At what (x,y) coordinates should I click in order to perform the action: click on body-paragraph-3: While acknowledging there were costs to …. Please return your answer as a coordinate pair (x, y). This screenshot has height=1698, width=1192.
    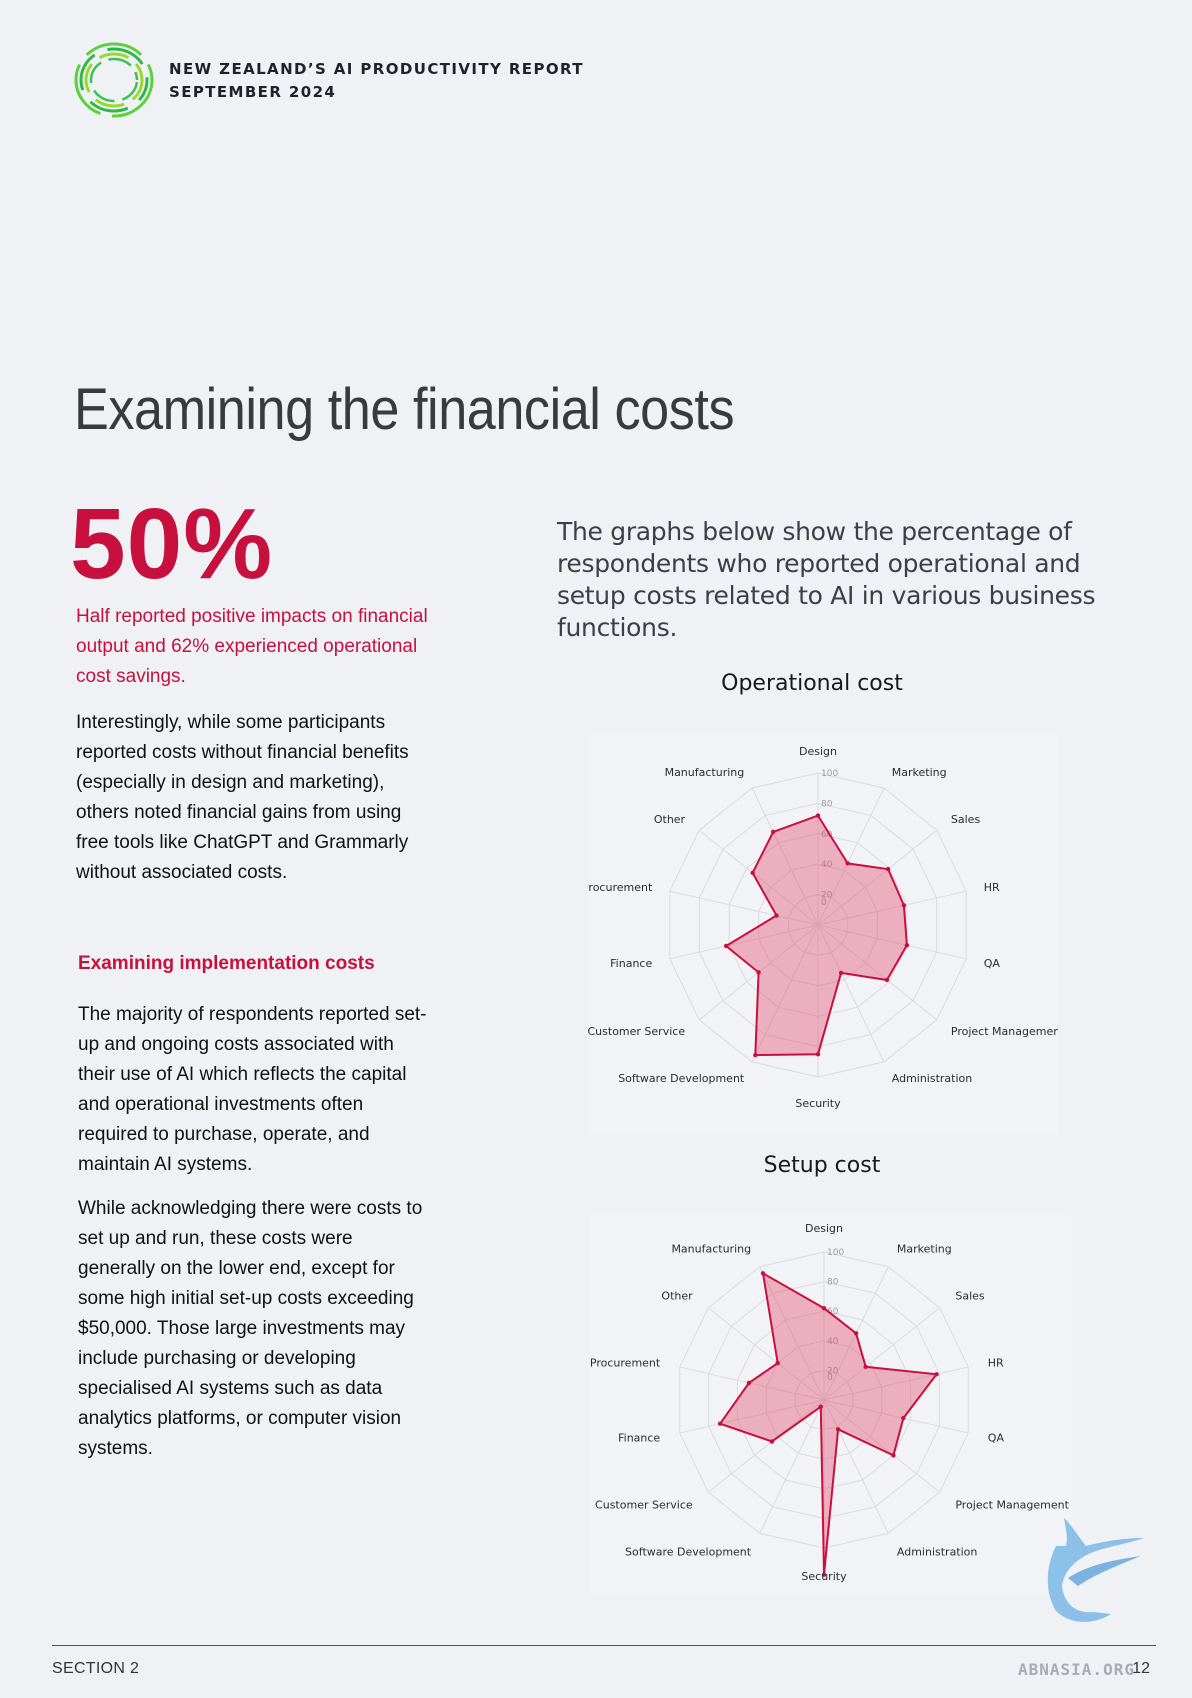
    Looking at the image, I should click on (250, 1328).